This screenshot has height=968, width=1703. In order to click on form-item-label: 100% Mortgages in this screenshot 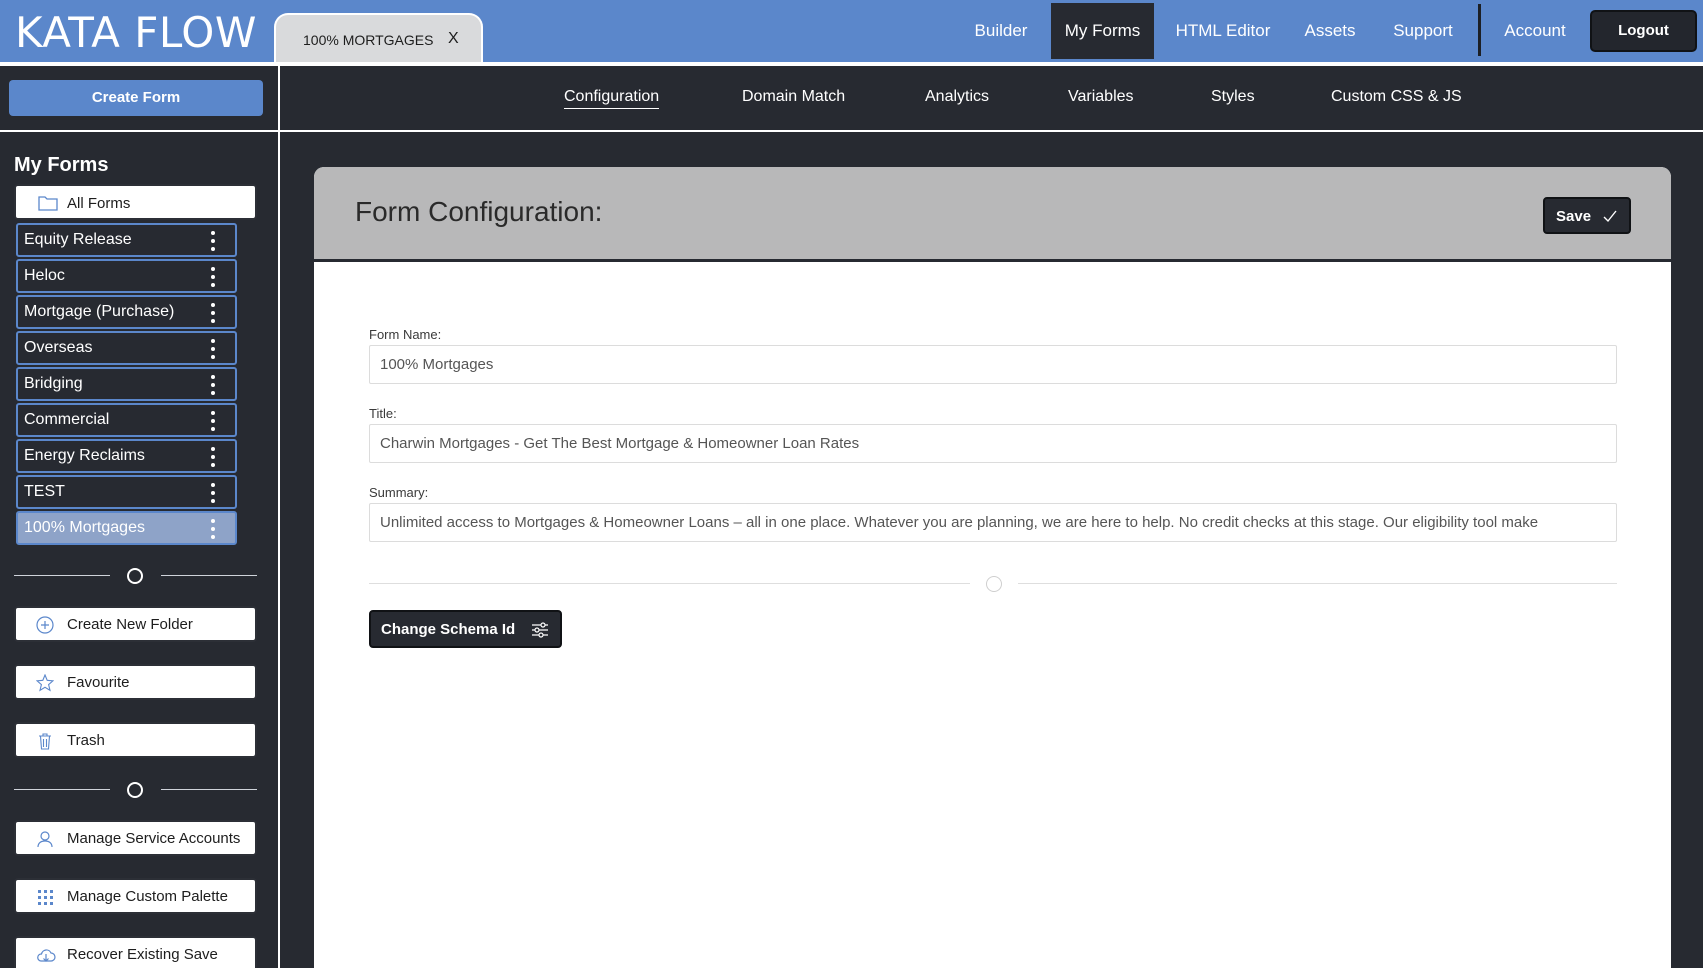, I will do `click(84, 527)`.